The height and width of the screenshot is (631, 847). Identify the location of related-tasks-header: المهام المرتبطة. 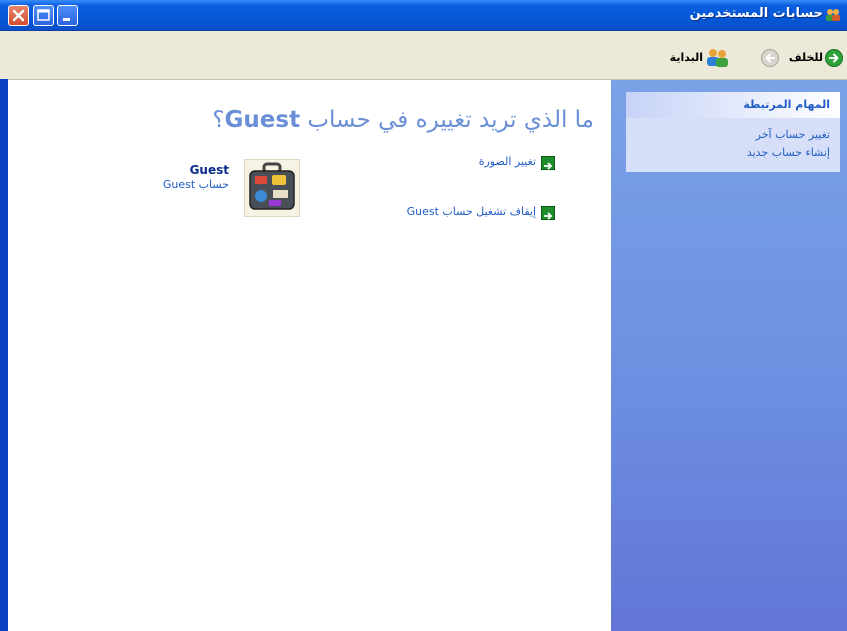
(733, 105).